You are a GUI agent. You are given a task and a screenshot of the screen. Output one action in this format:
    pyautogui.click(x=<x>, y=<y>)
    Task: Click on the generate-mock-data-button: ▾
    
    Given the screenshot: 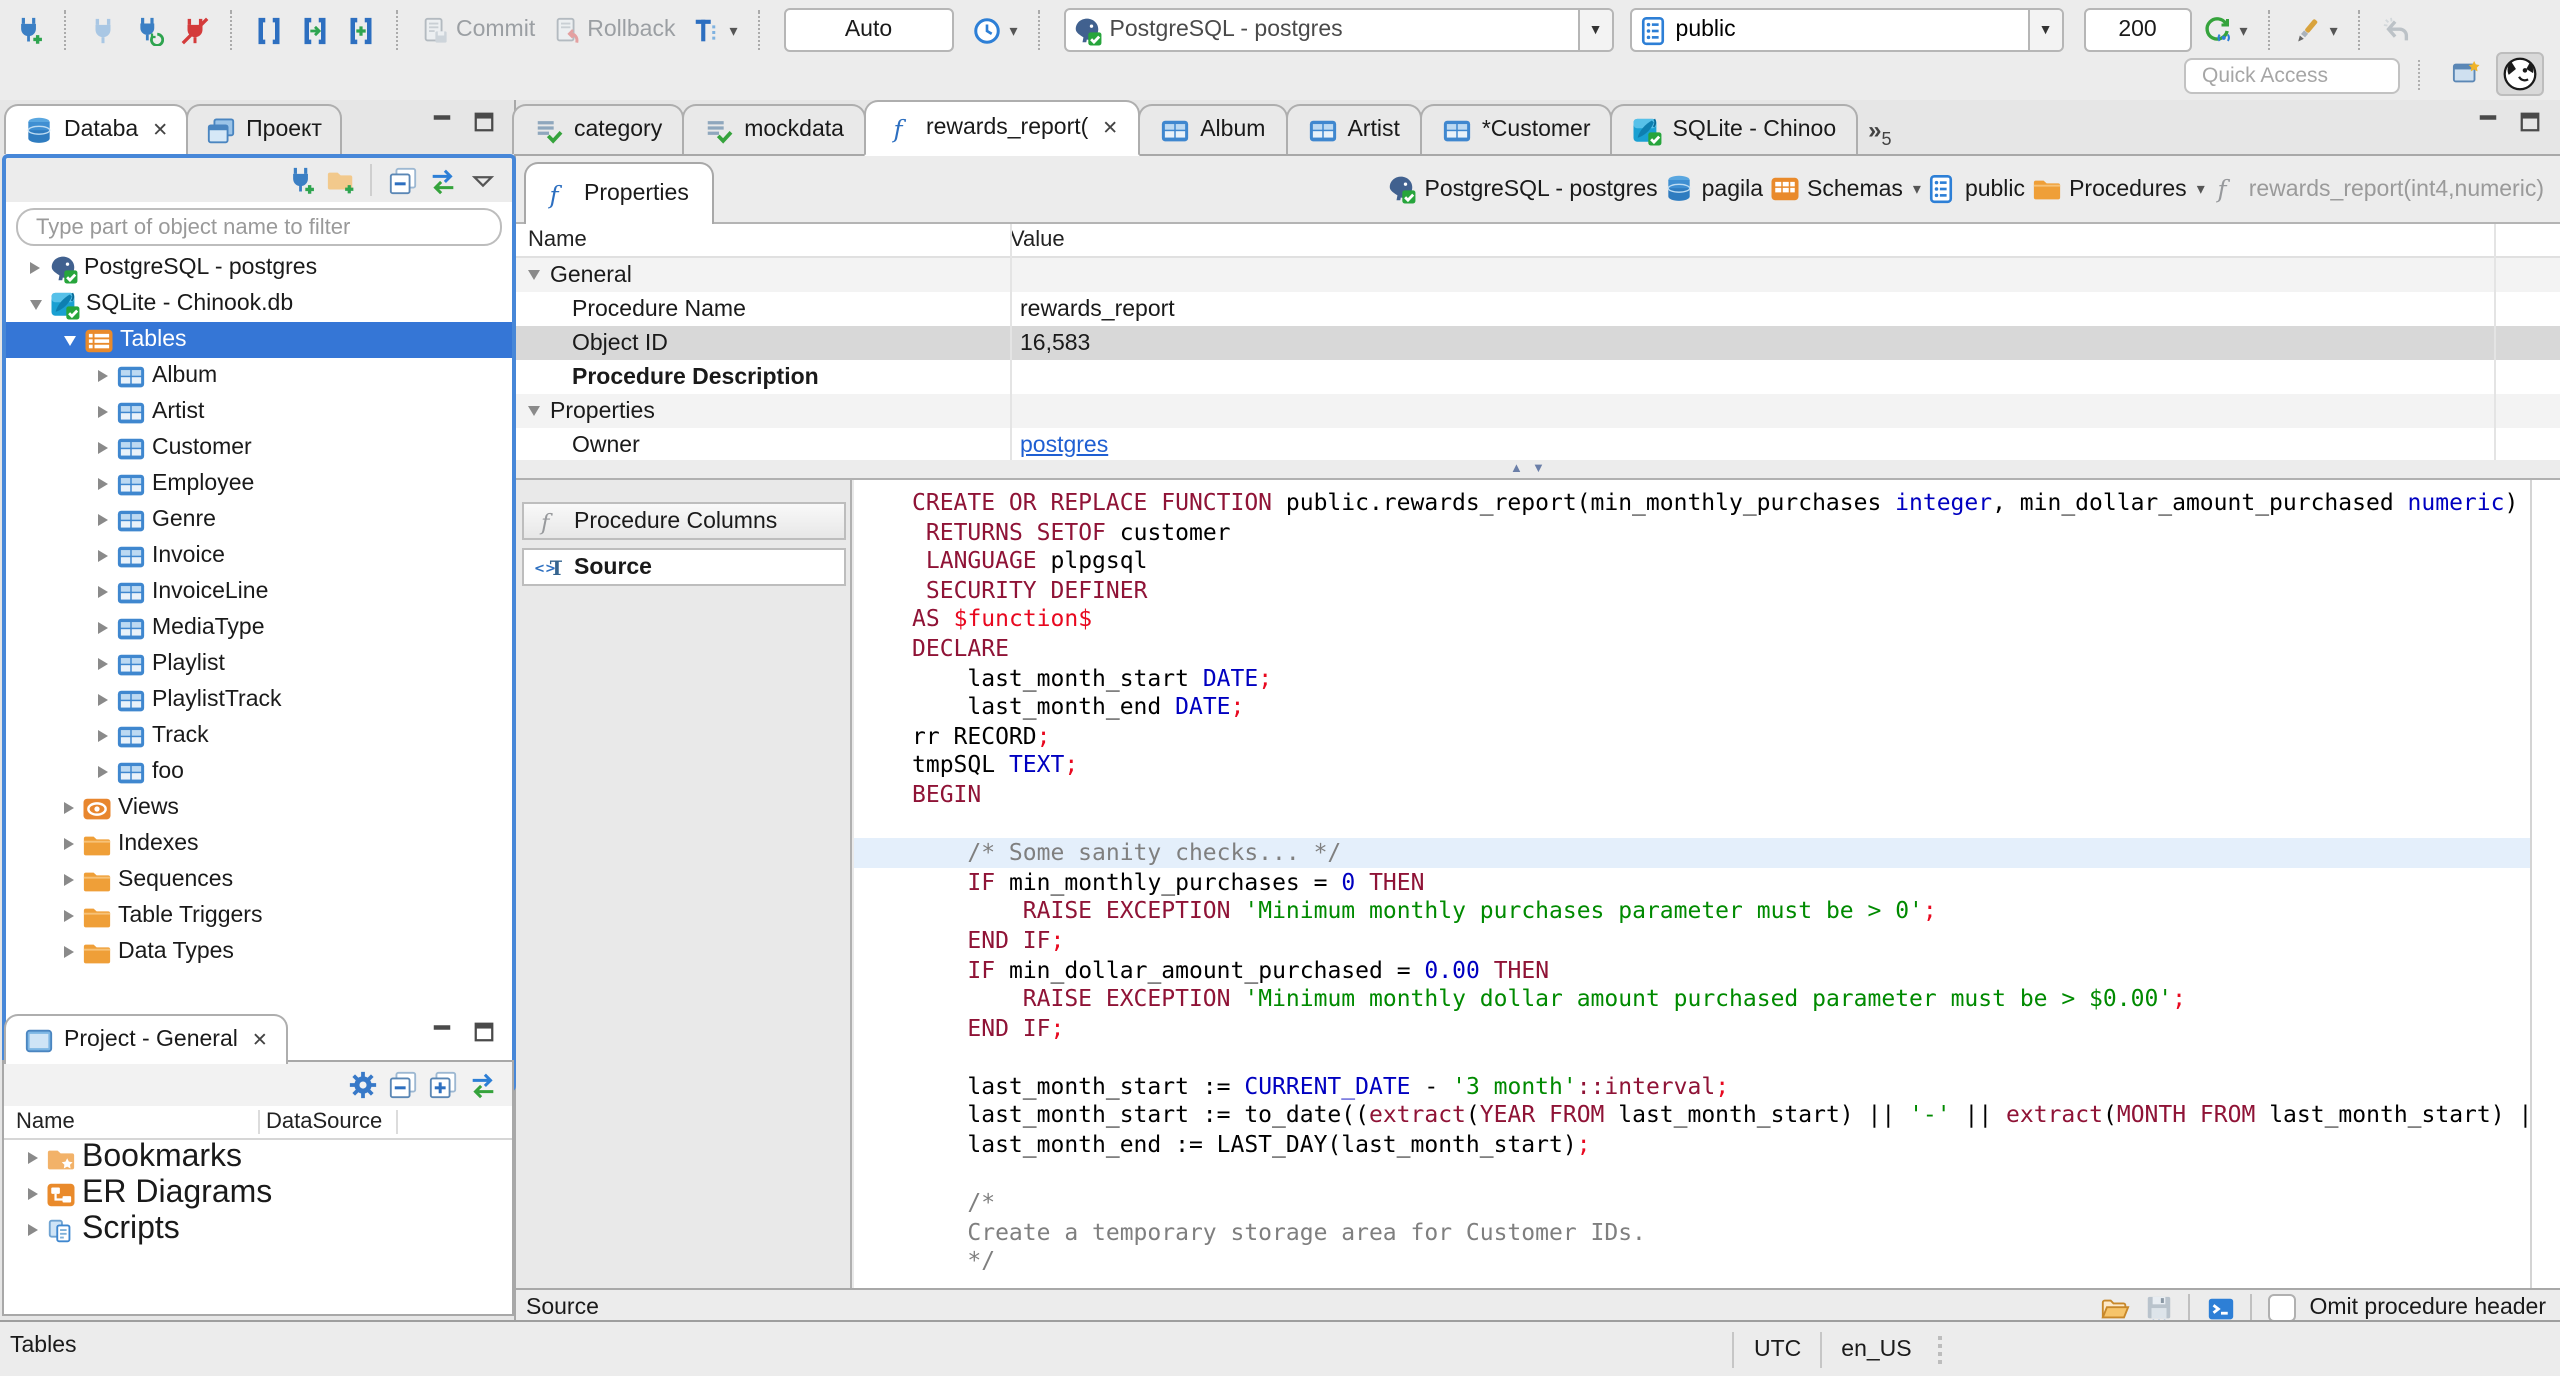 What is the action you would take?
    pyautogui.click(x=2315, y=30)
    